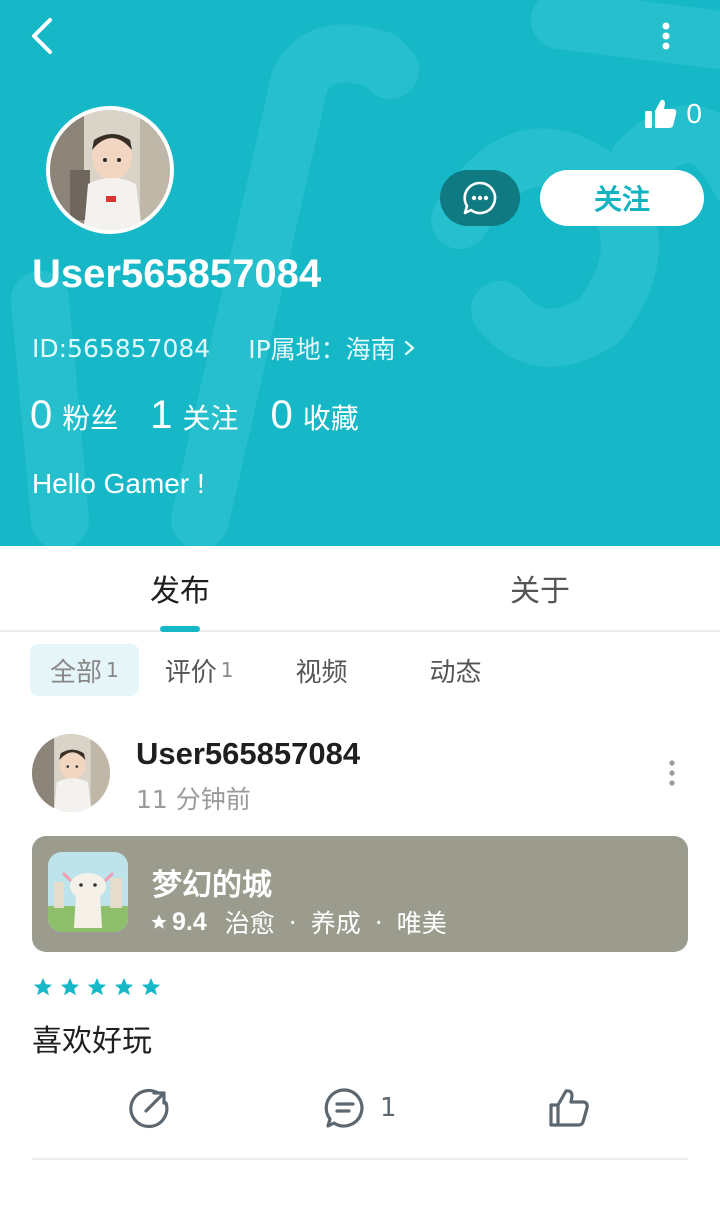  I want to click on share-icon, so click(149, 1108).